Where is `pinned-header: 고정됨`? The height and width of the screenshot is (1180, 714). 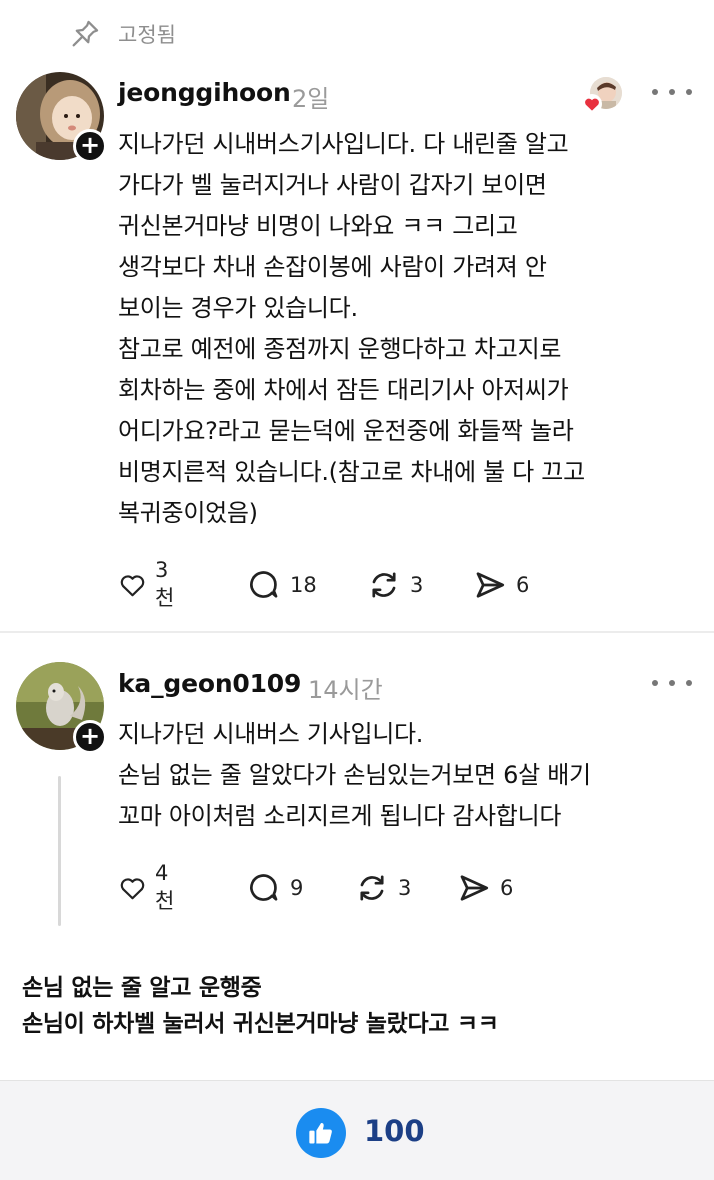 pinned-header: 고정됨 is located at coordinates (122, 34).